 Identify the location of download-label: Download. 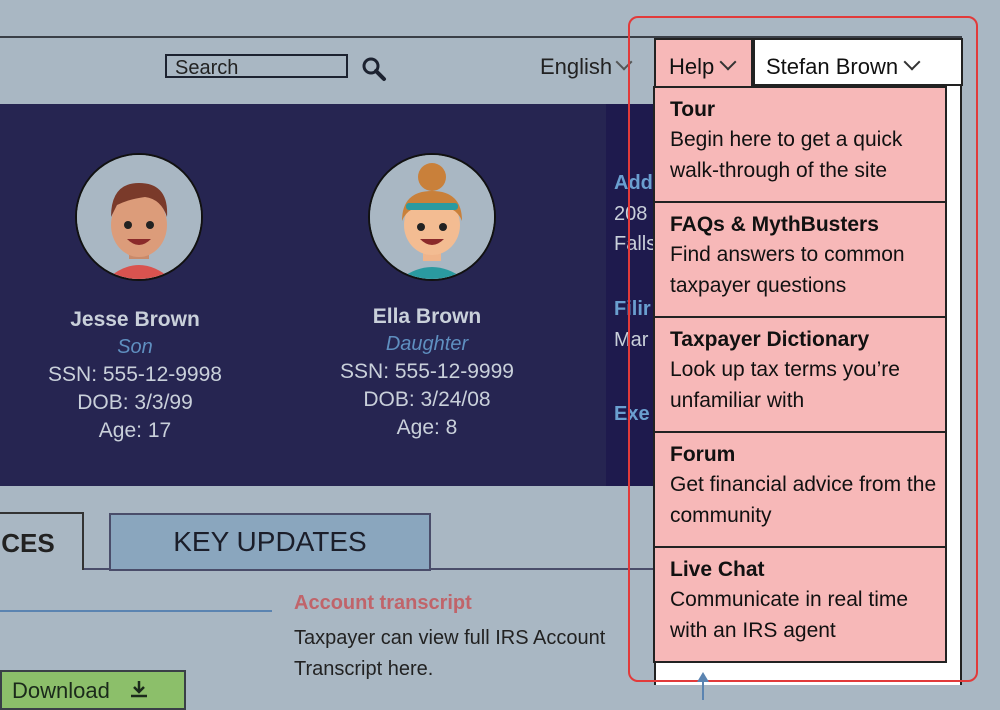
(61, 690).